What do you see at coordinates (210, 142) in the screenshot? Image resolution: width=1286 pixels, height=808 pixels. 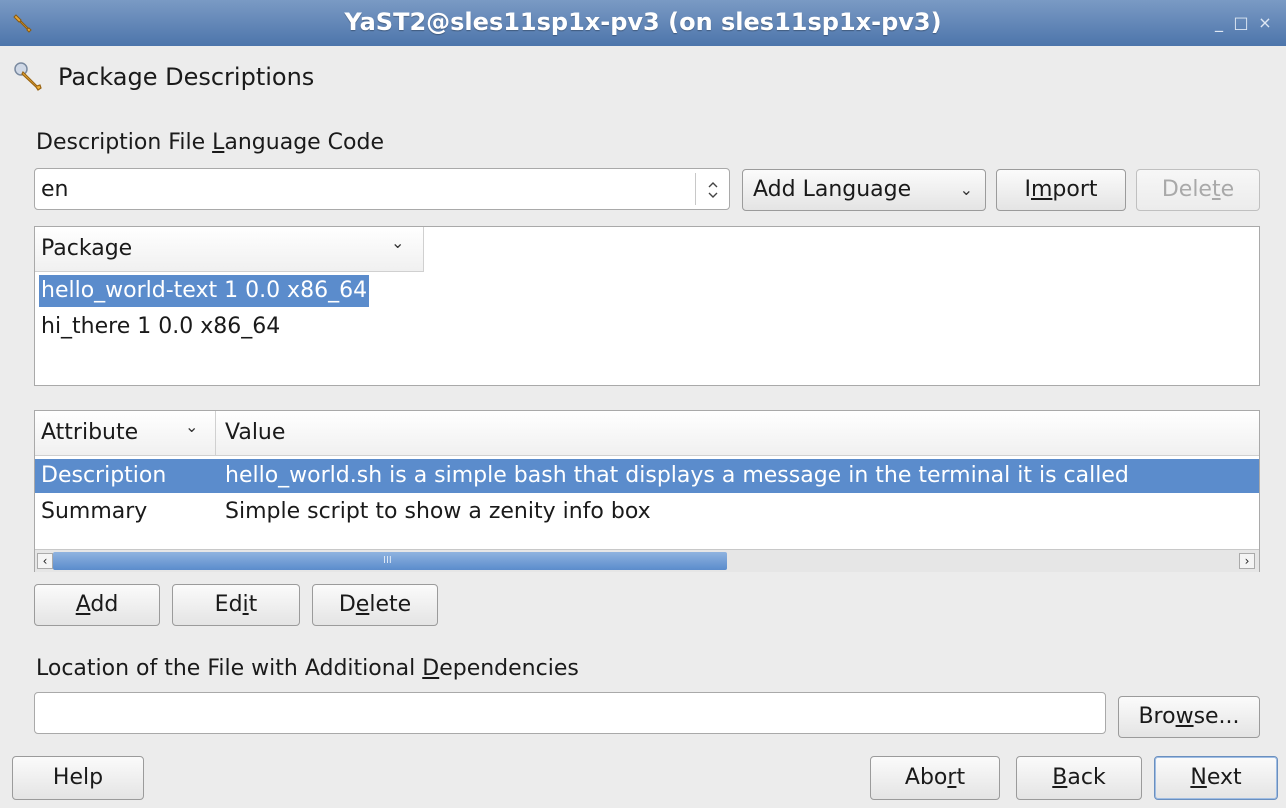 I see `language-label: Description File Language Code` at bounding box center [210, 142].